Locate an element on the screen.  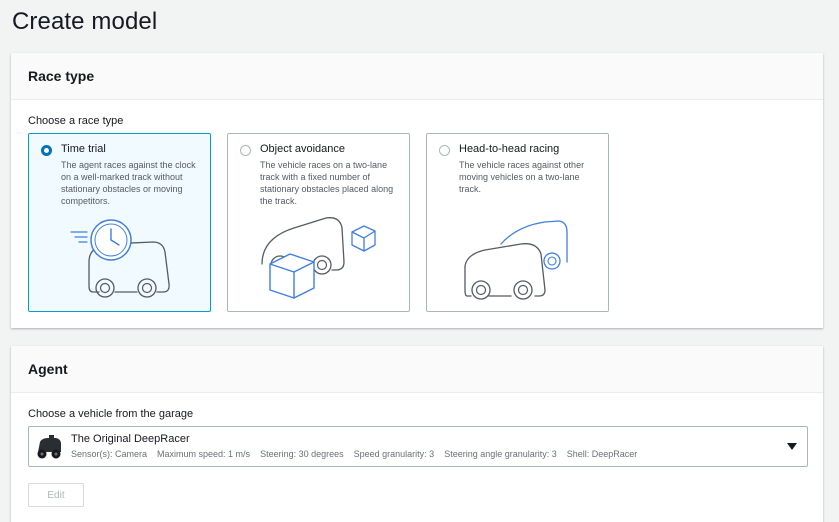
time-trial-car-clock-icon is located at coordinates (120, 258).